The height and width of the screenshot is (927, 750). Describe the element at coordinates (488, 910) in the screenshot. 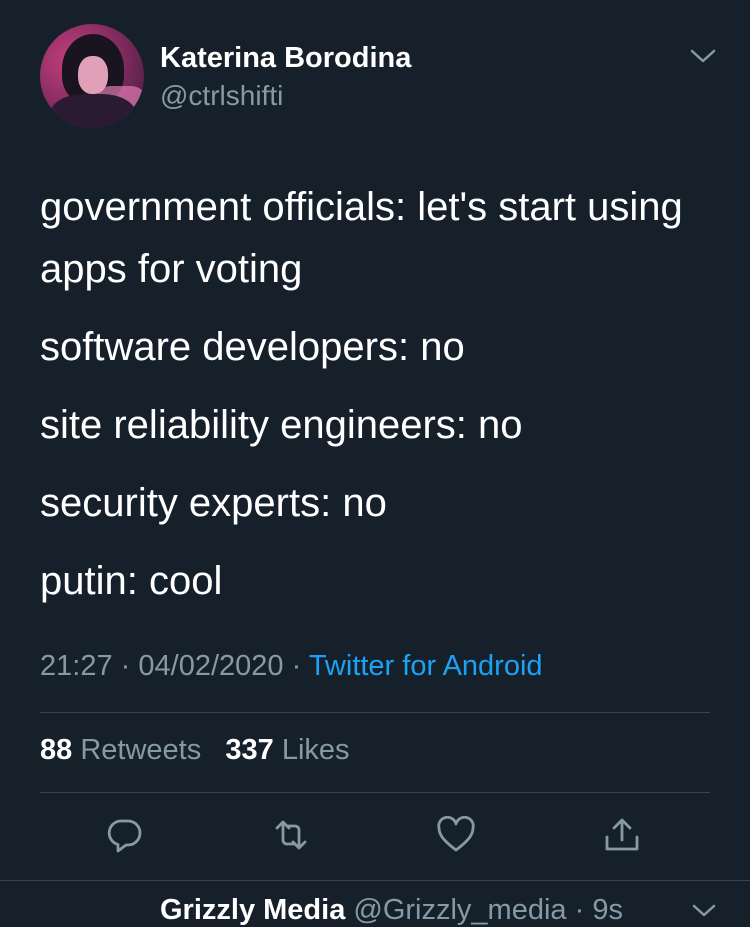

I see `next-tweet-handle-time: @Grizzly_media · 9s` at that location.